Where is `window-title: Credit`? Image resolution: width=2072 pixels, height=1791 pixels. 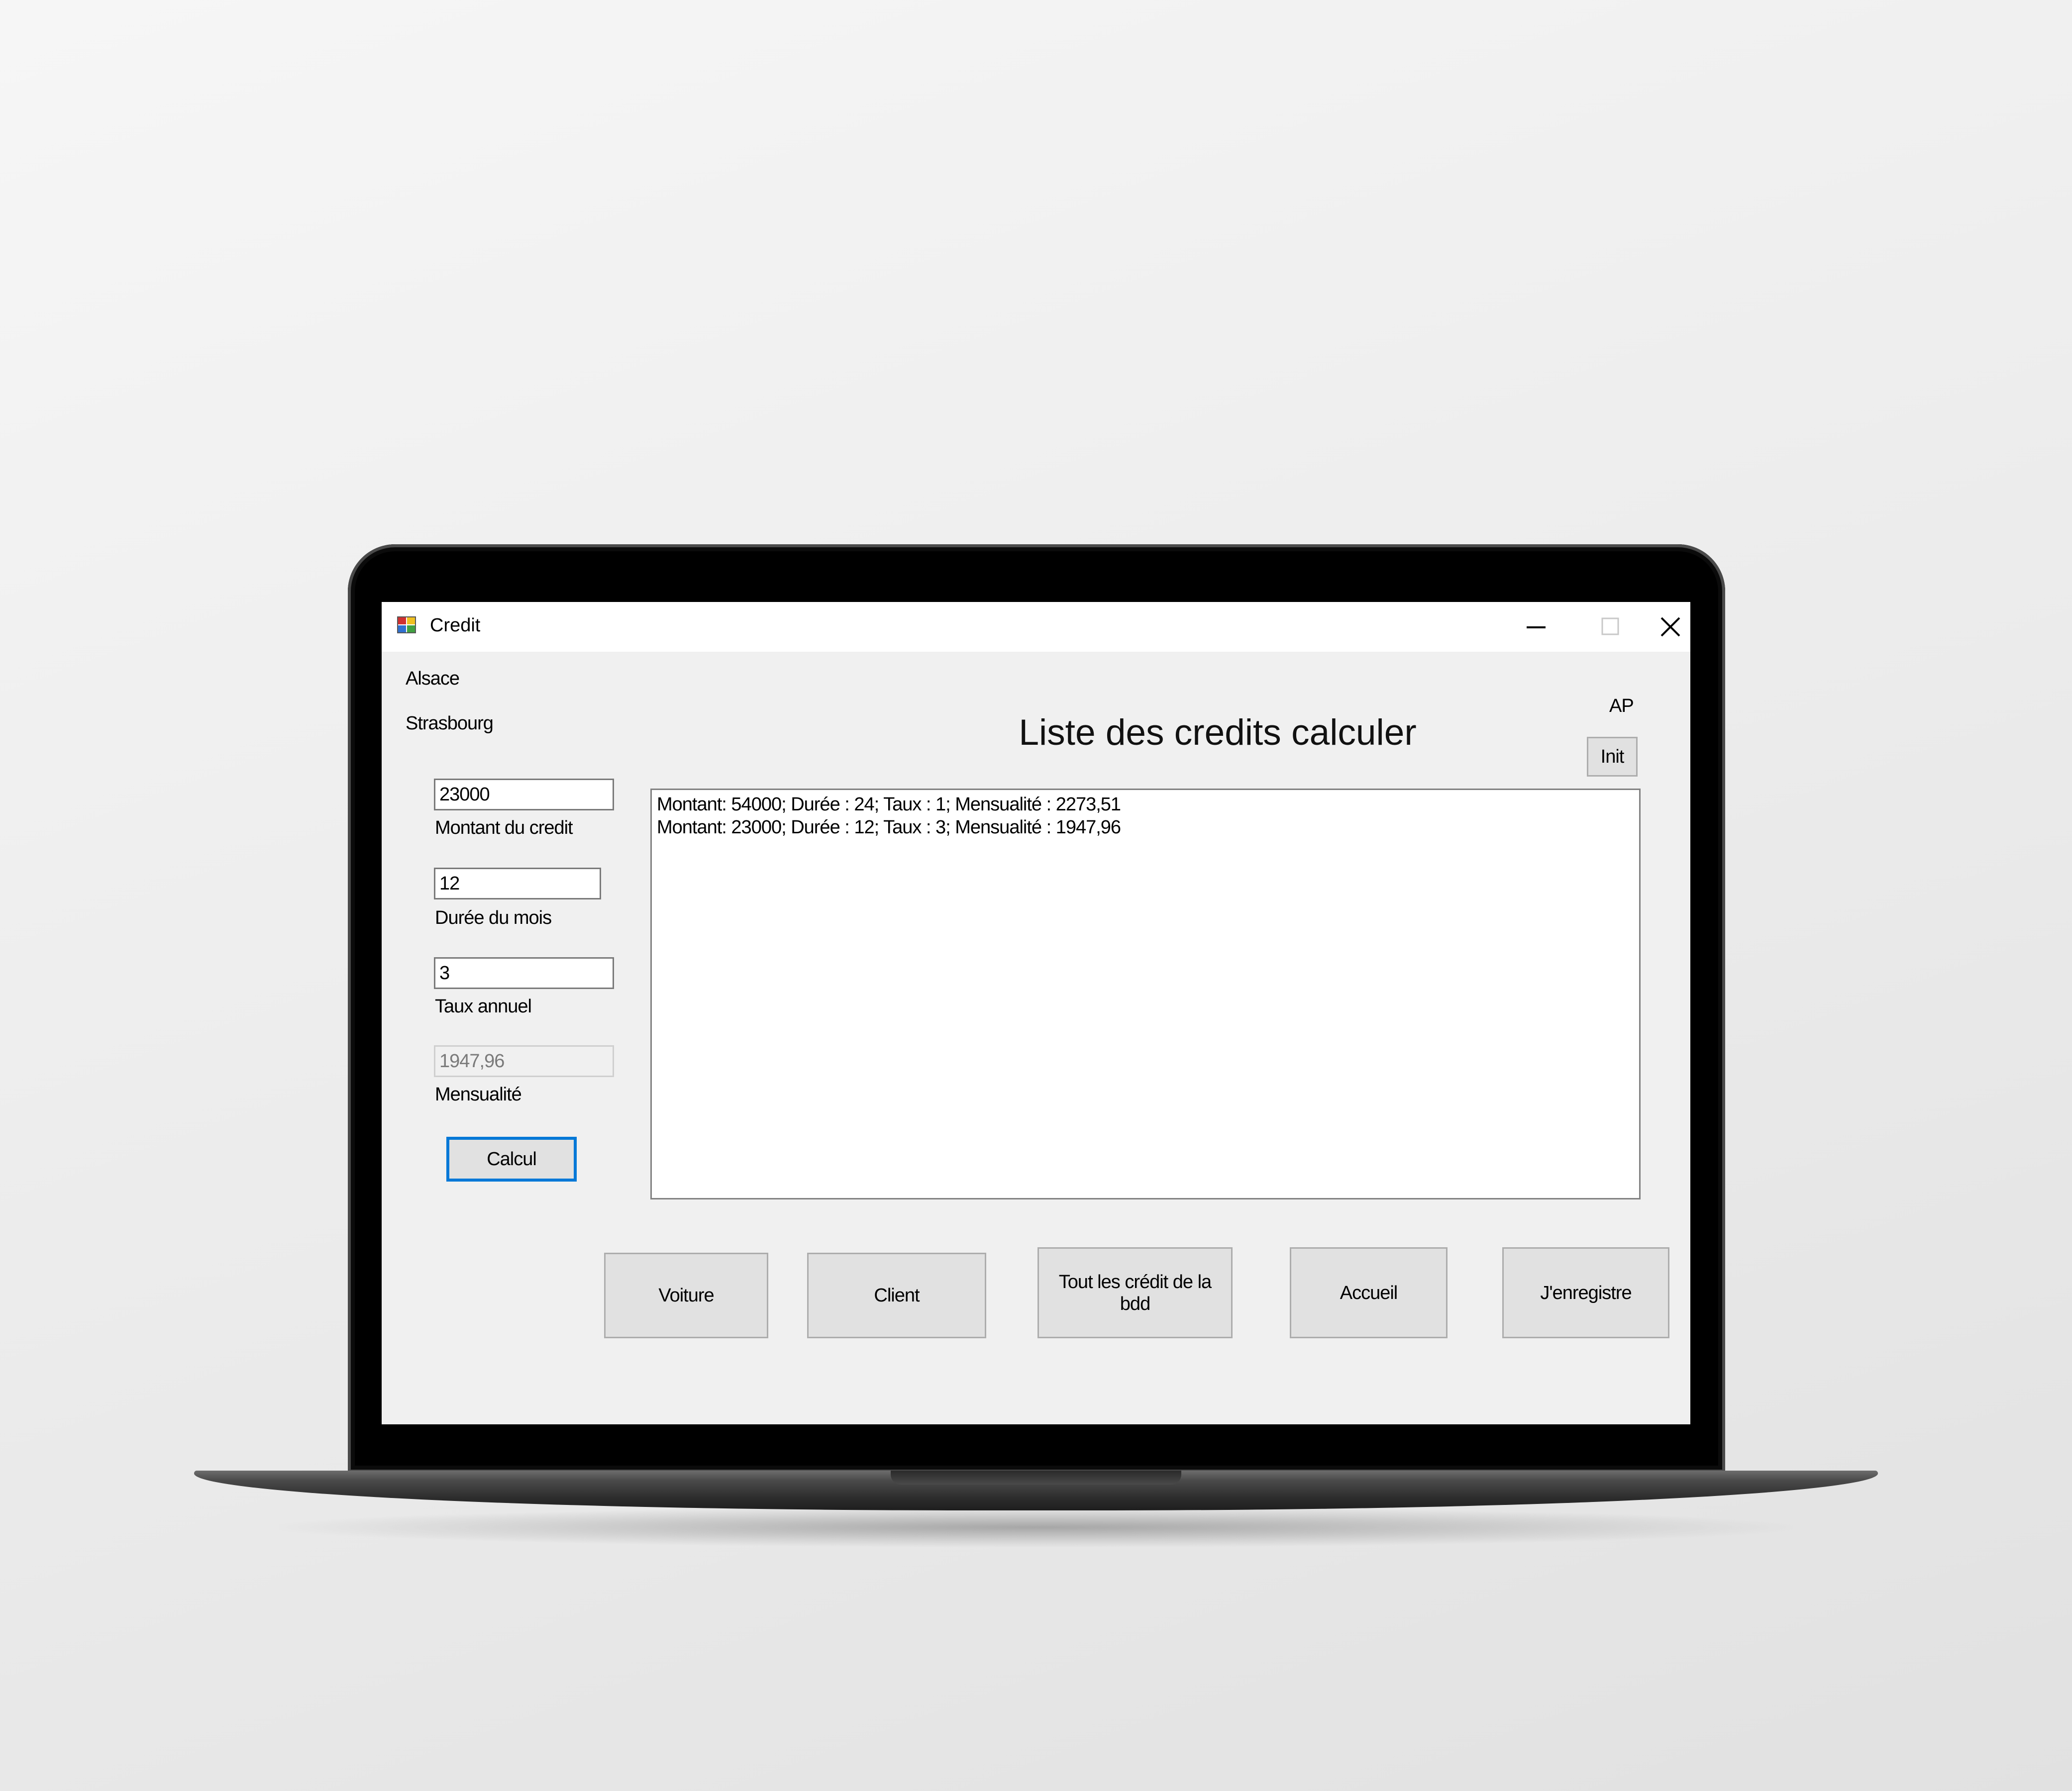 window-title: Credit is located at coordinates (455, 625).